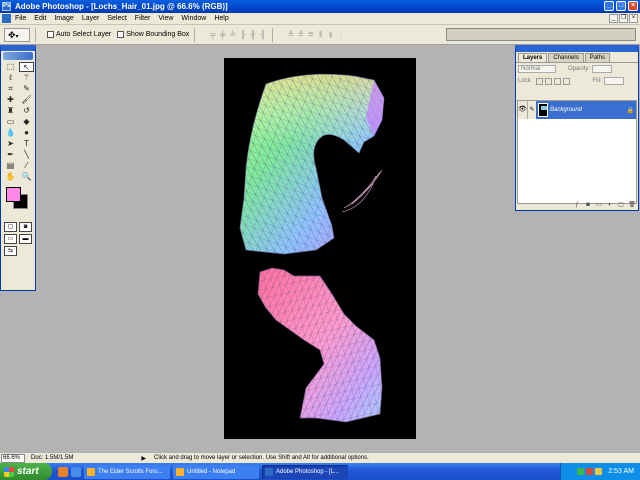 Image resolution: width=640 pixels, height=480 pixels. What do you see at coordinates (599, 205) in the screenshot?
I see `new-set-icon: ▭` at bounding box center [599, 205].